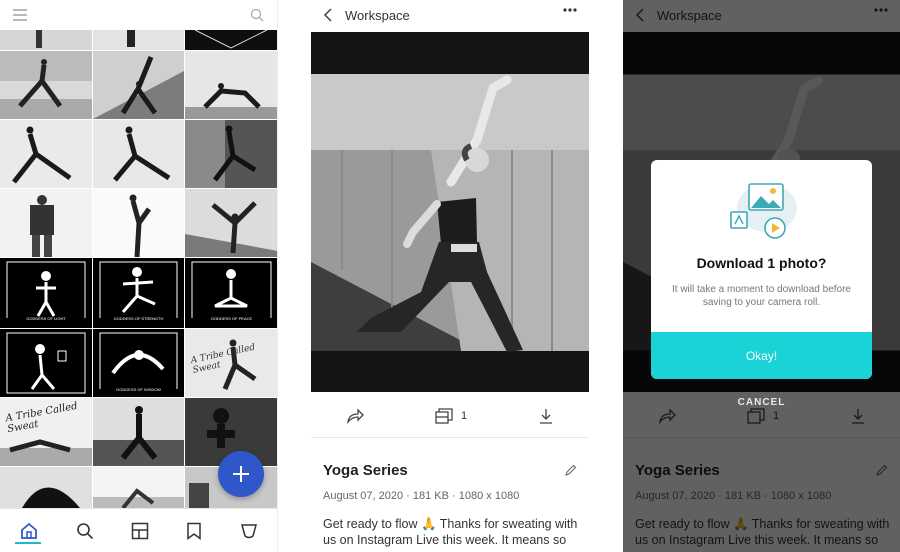  Describe the element at coordinates (450, 15) in the screenshot. I see `detail-header: Workspace` at that location.